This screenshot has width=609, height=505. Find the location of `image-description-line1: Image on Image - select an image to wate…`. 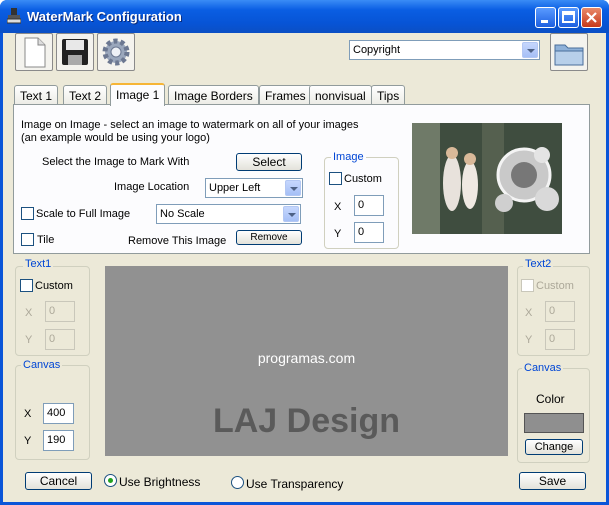

image-description-line1: Image on Image - select an image to wate… is located at coordinates (190, 125).